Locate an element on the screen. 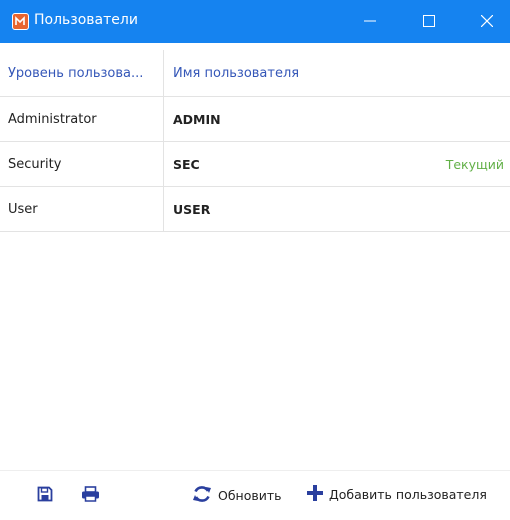 Image resolution: width=510 pixels, height=520 pixels. add-user-button: Добавить пользователя is located at coordinates (397, 494).